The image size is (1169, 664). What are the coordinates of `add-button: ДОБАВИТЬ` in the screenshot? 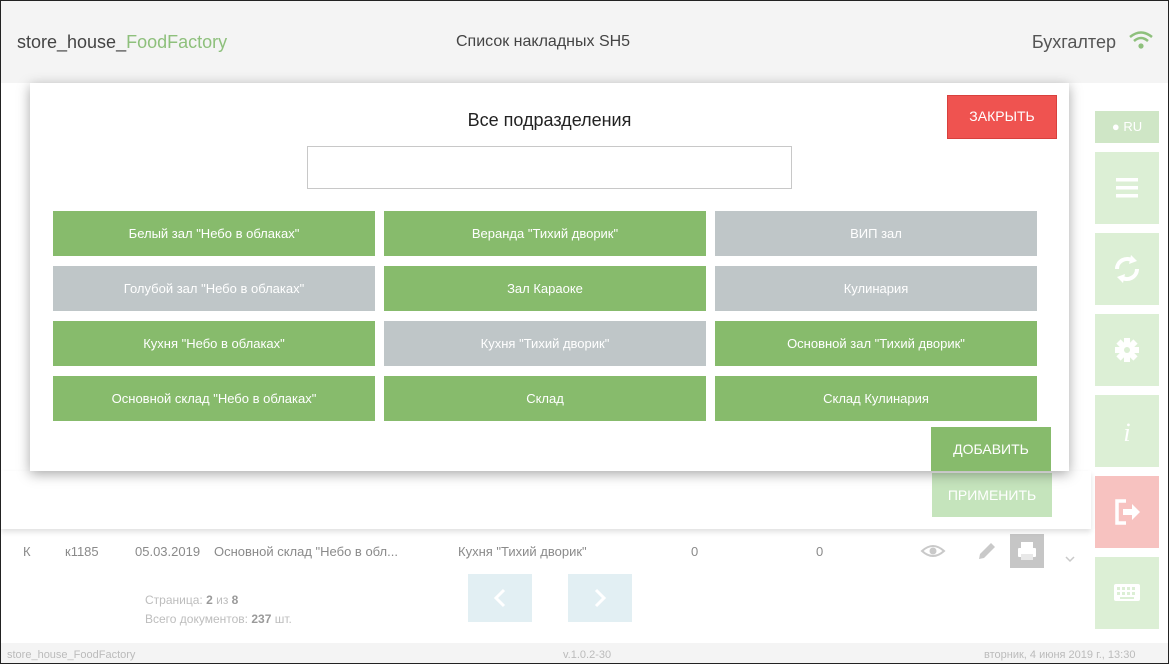 It's located at (991, 449).